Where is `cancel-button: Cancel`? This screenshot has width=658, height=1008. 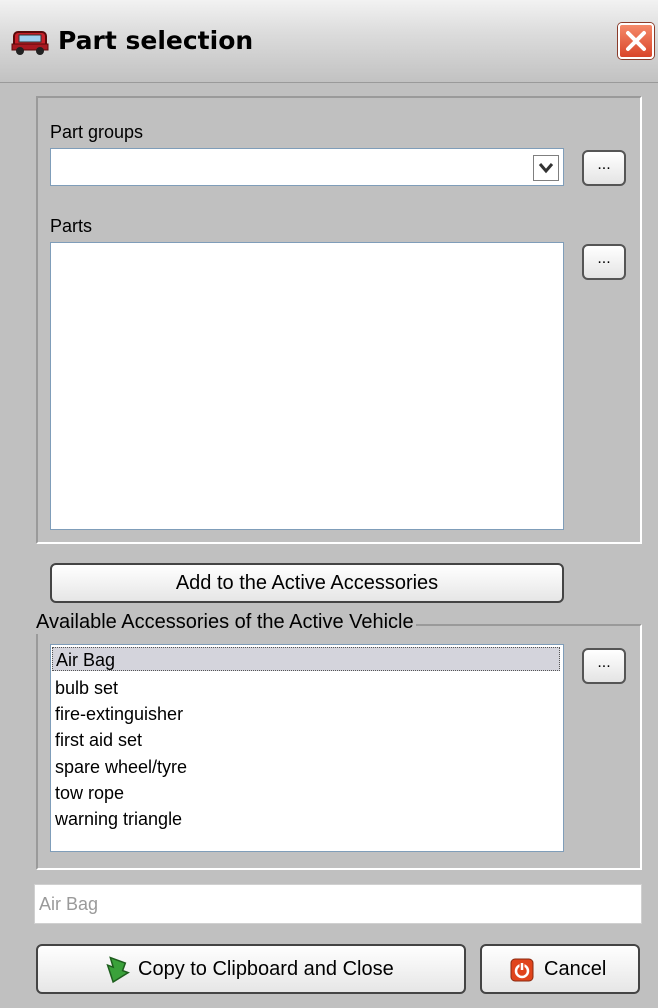
cancel-button: Cancel is located at coordinates (560, 969).